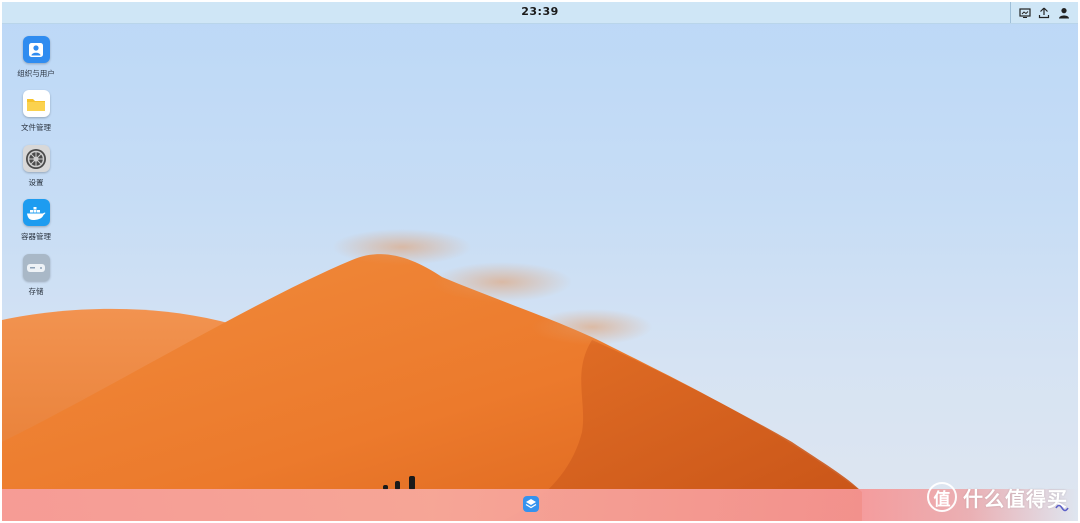 This screenshot has width=1080, height=523. Describe the element at coordinates (36, 212) in the screenshot. I see `docker-icon` at that location.